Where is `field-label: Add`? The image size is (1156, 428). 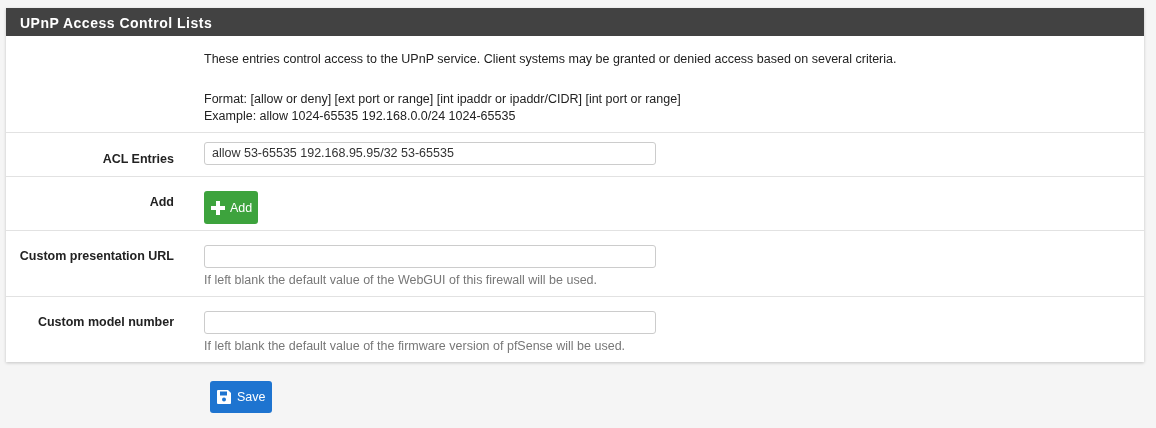
field-label: Add is located at coordinates (161, 202).